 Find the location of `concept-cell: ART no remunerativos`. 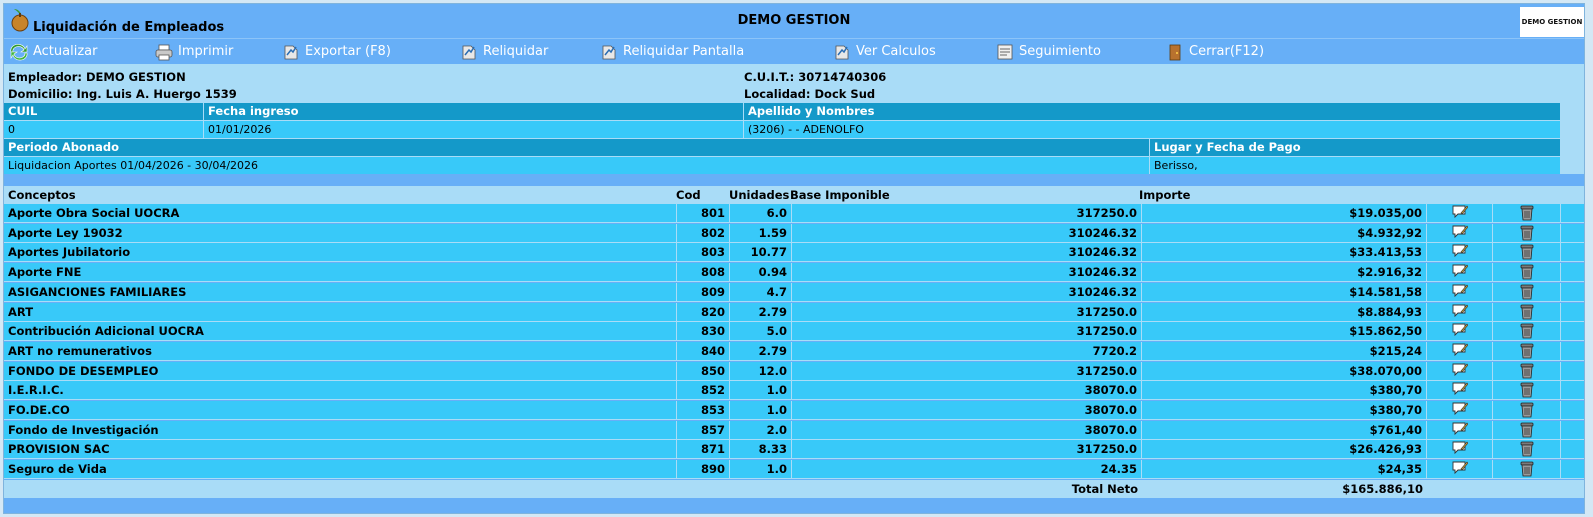

concept-cell: ART no remunerativos is located at coordinates (340, 351).